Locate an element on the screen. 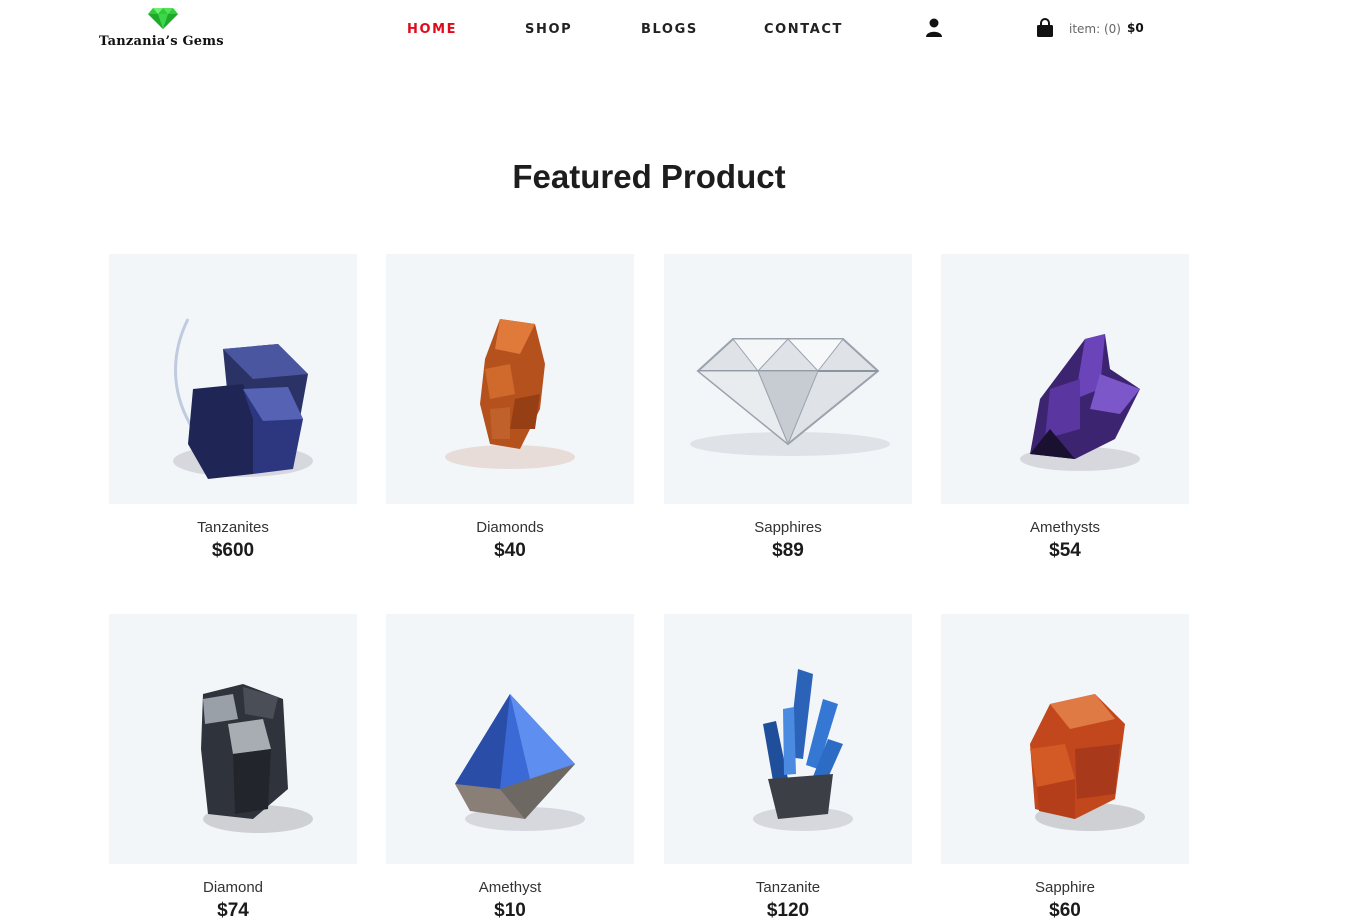 The height and width of the screenshot is (922, 1361). gem-diamond-icon is located at coordinates (790, 397).